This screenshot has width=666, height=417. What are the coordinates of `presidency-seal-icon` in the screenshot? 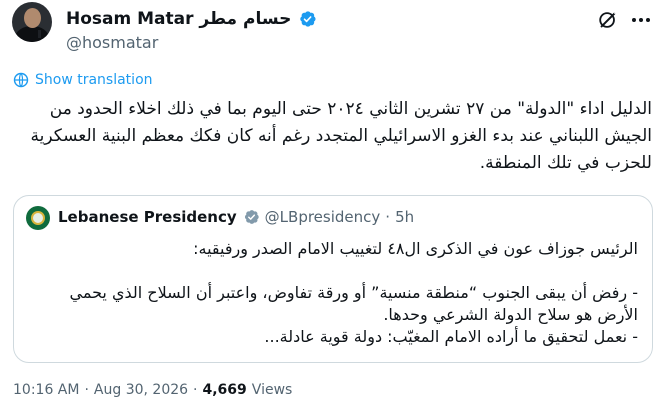 It's located at (38, 218).